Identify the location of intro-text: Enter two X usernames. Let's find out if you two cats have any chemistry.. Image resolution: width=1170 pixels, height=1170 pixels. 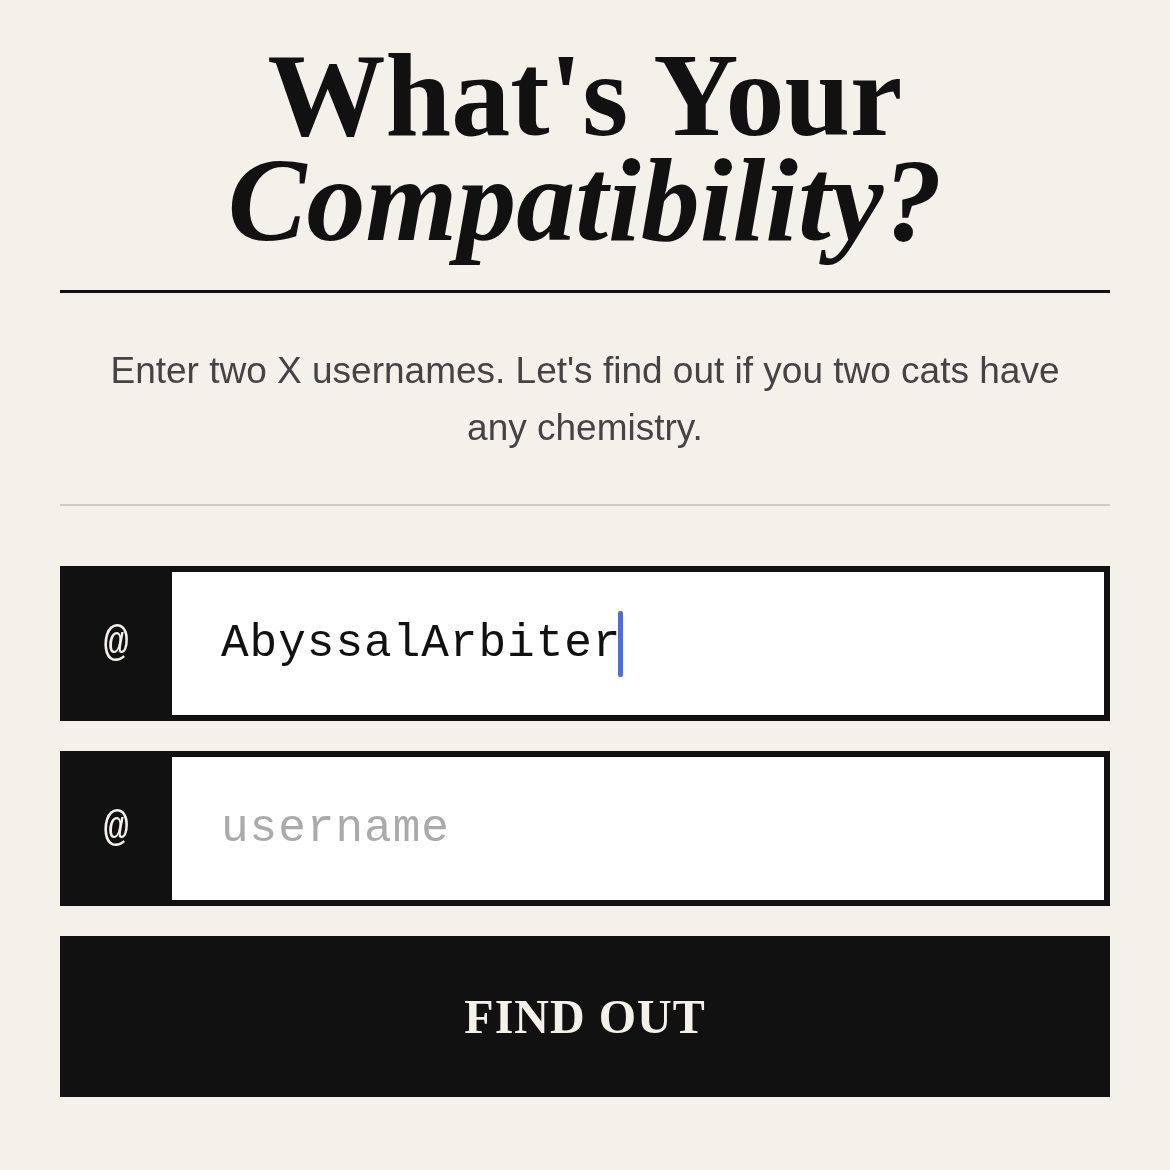
(585, 399).